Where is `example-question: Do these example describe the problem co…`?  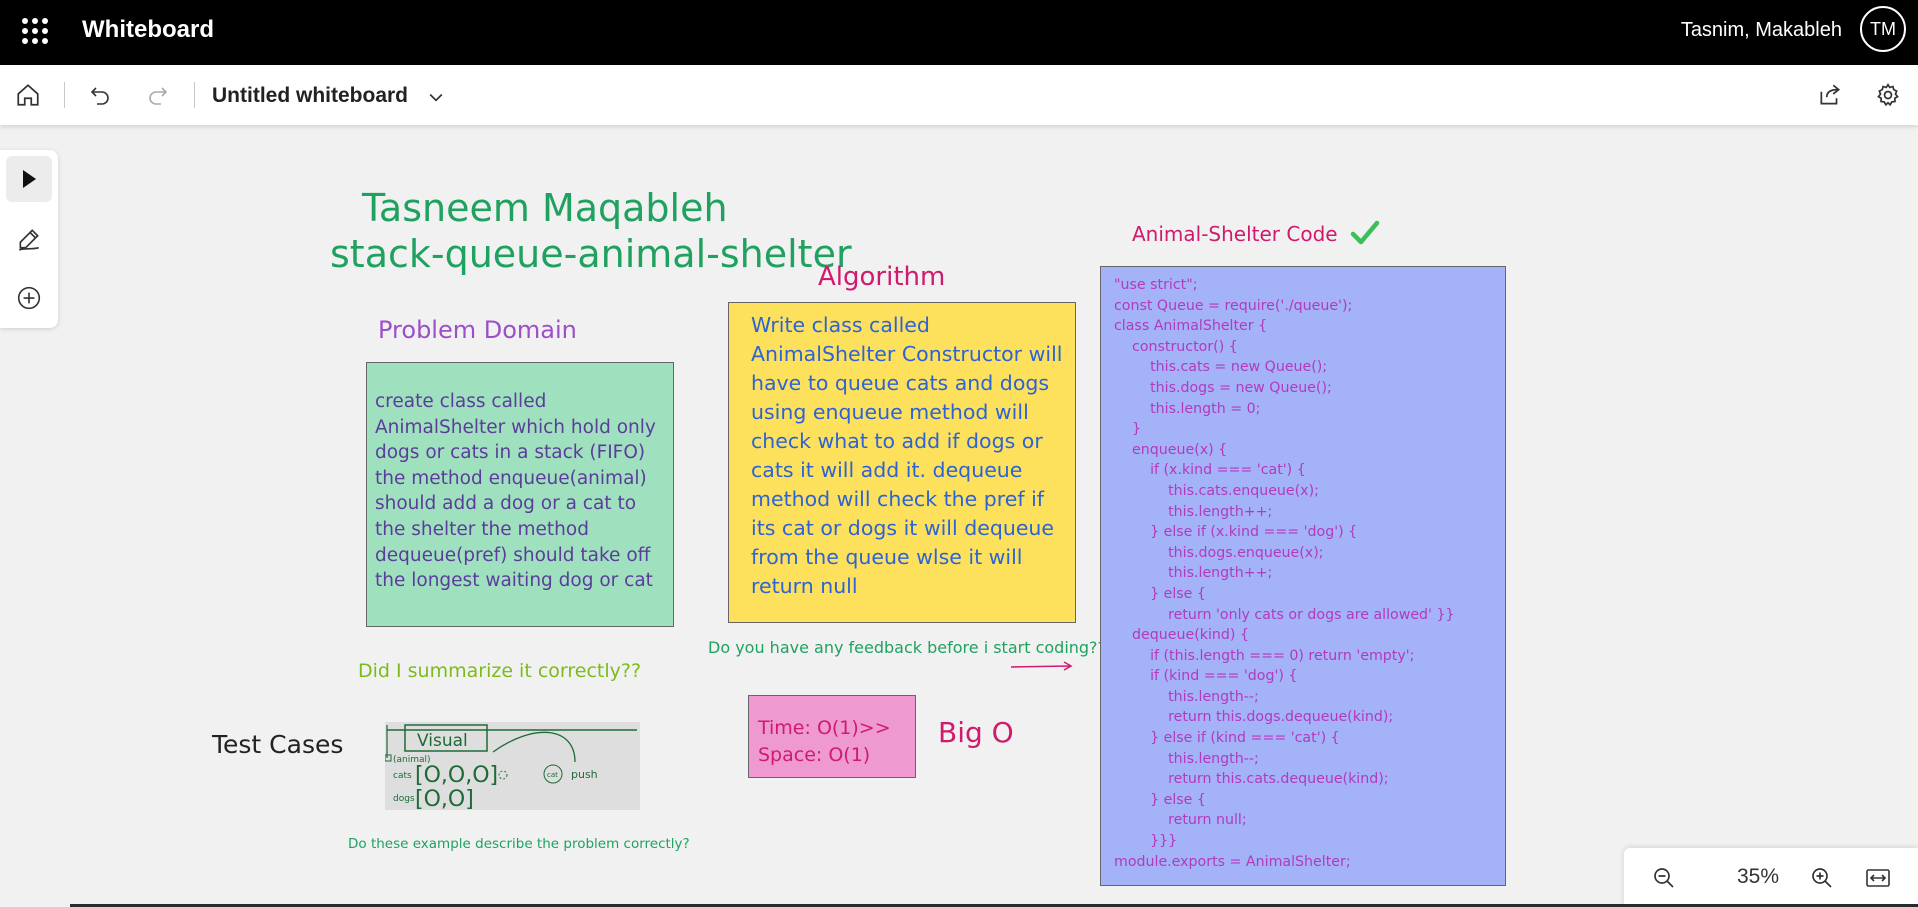 example-question: Do these example describe the problem co… is located at coordinates (519, 844).